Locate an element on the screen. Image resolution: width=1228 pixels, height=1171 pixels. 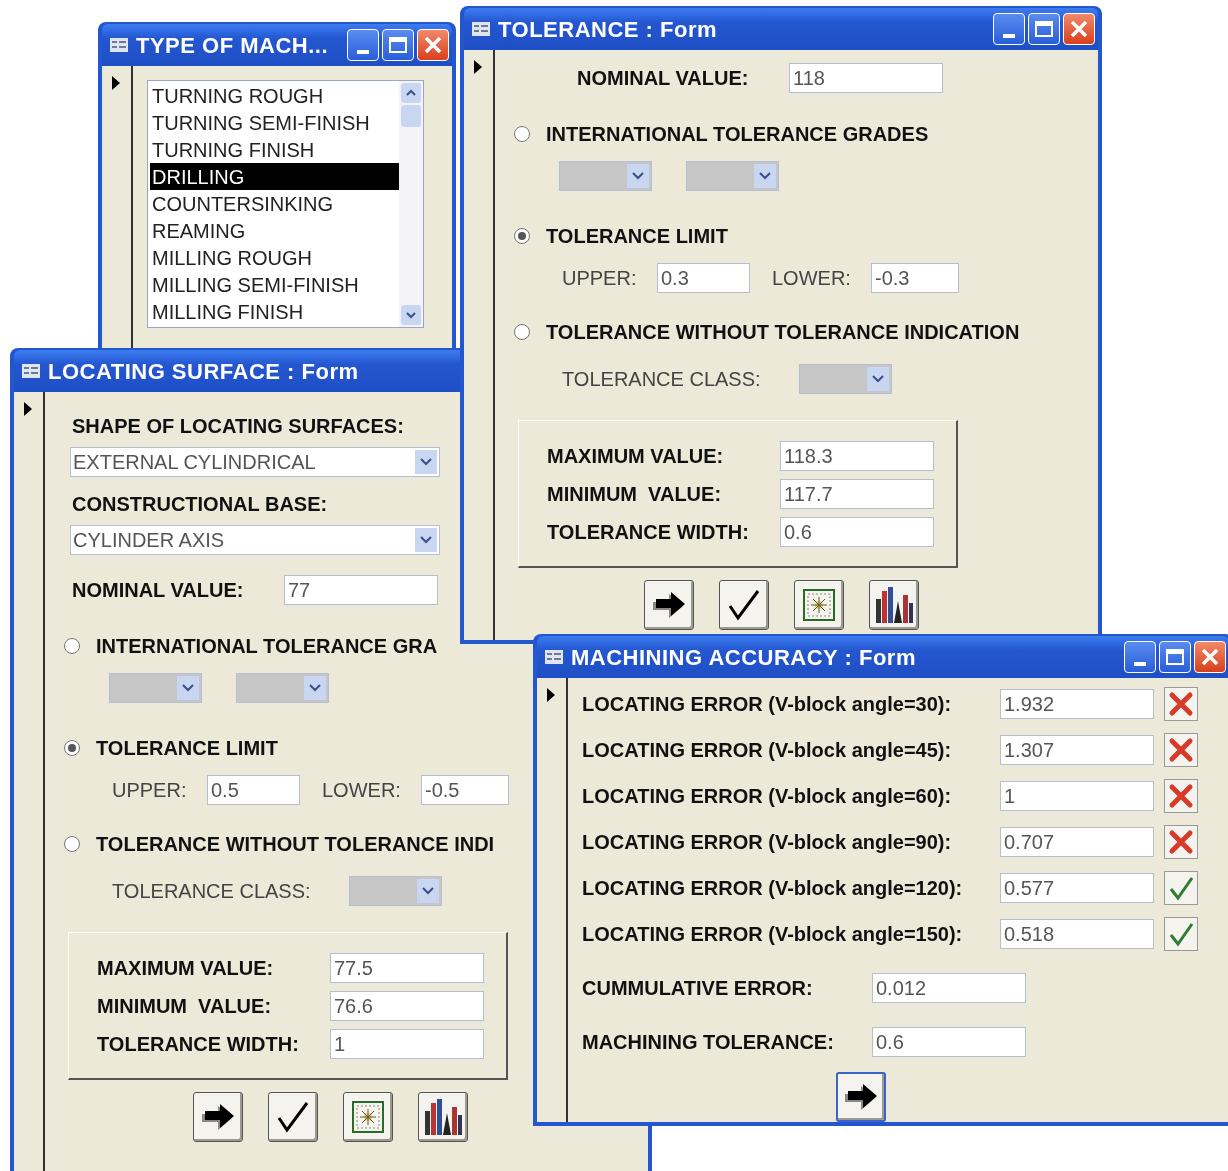
list-item: MILLING ROUGH is located at coordinates (274, 257).